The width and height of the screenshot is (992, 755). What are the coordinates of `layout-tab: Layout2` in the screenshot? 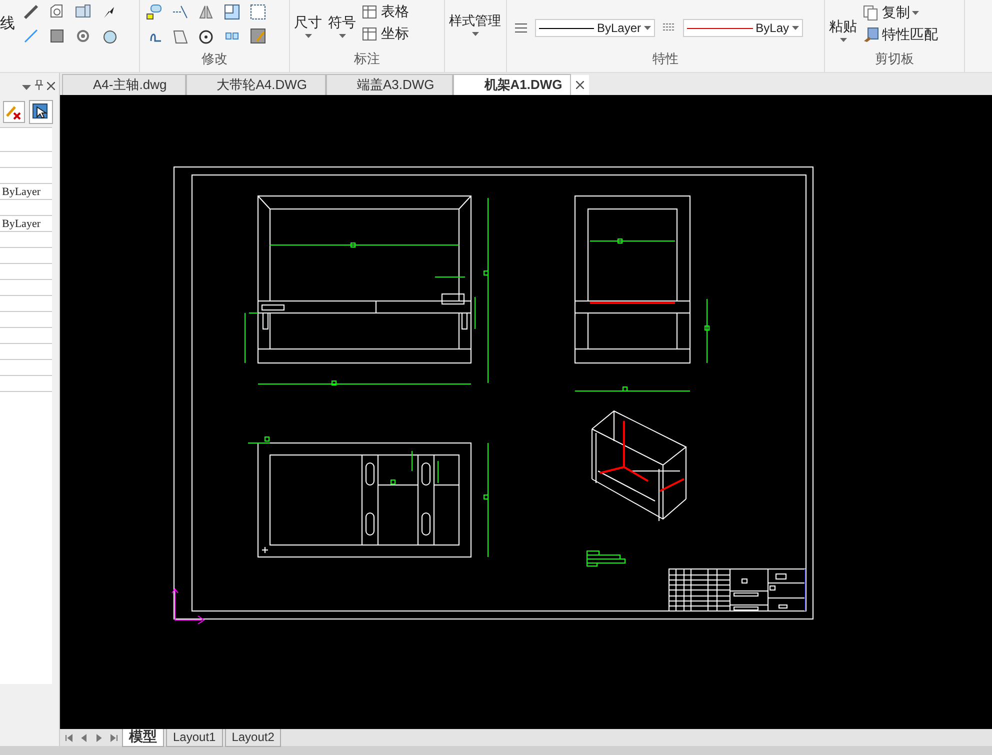 It's located at (253, 737).